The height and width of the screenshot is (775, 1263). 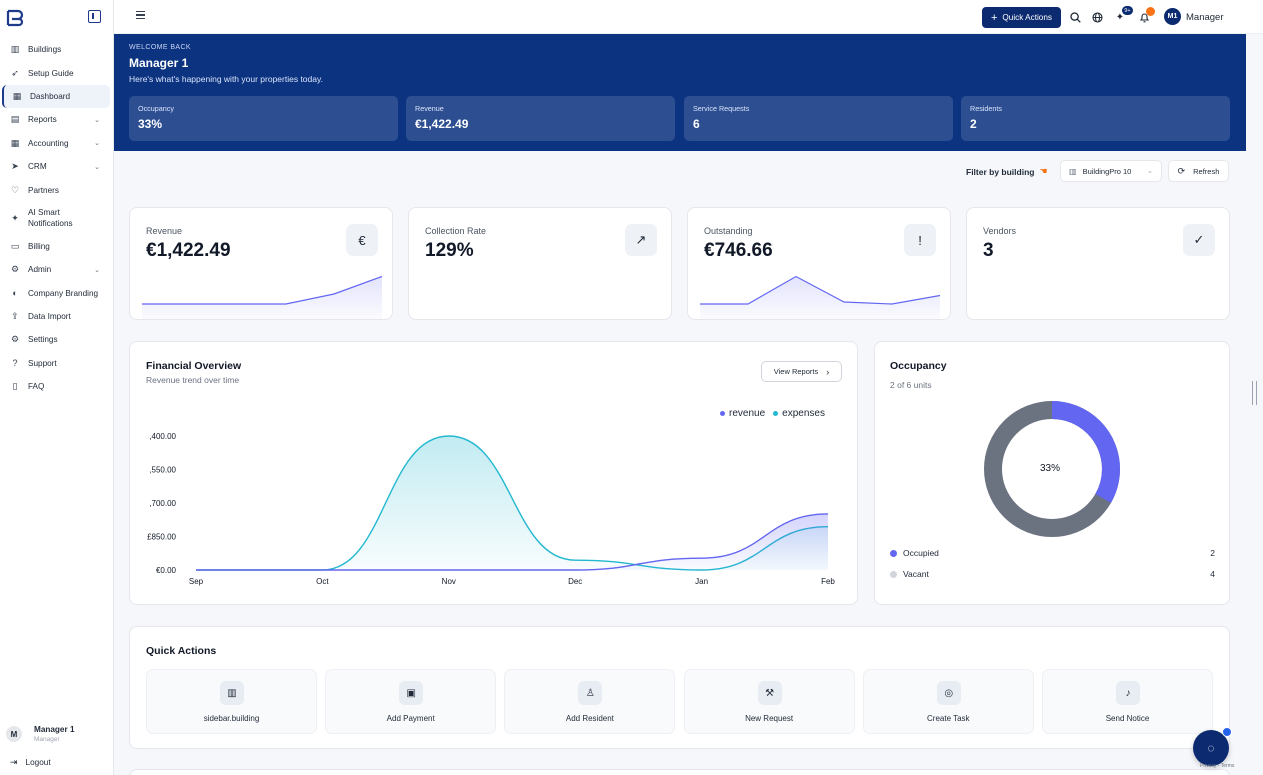 What do you see at coordinates (1172, 16) in the screenshot?
I see `avatar: M1` at bounding box center [1172, 16].